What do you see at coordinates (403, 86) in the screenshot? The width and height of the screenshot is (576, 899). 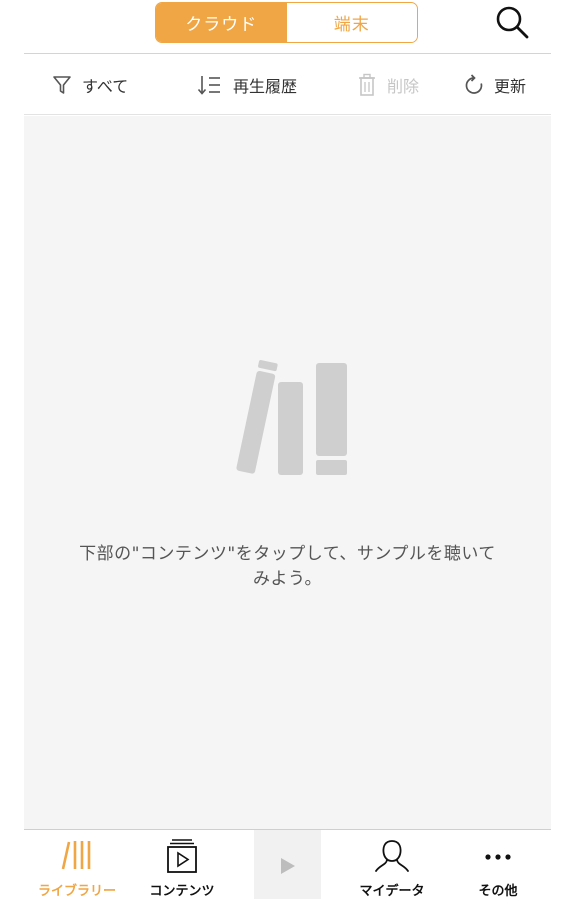 I see `delete-label: 削除` at bounding box center [403, 86].